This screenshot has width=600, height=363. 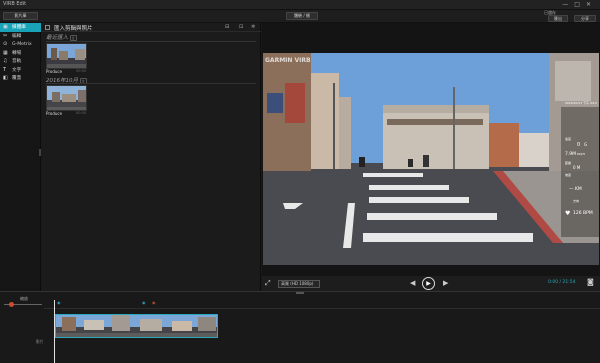 What do you see at coordinates (5, 61) in the screenshot?
I see `music-icon: ♫` at bounding box center [5, 61].